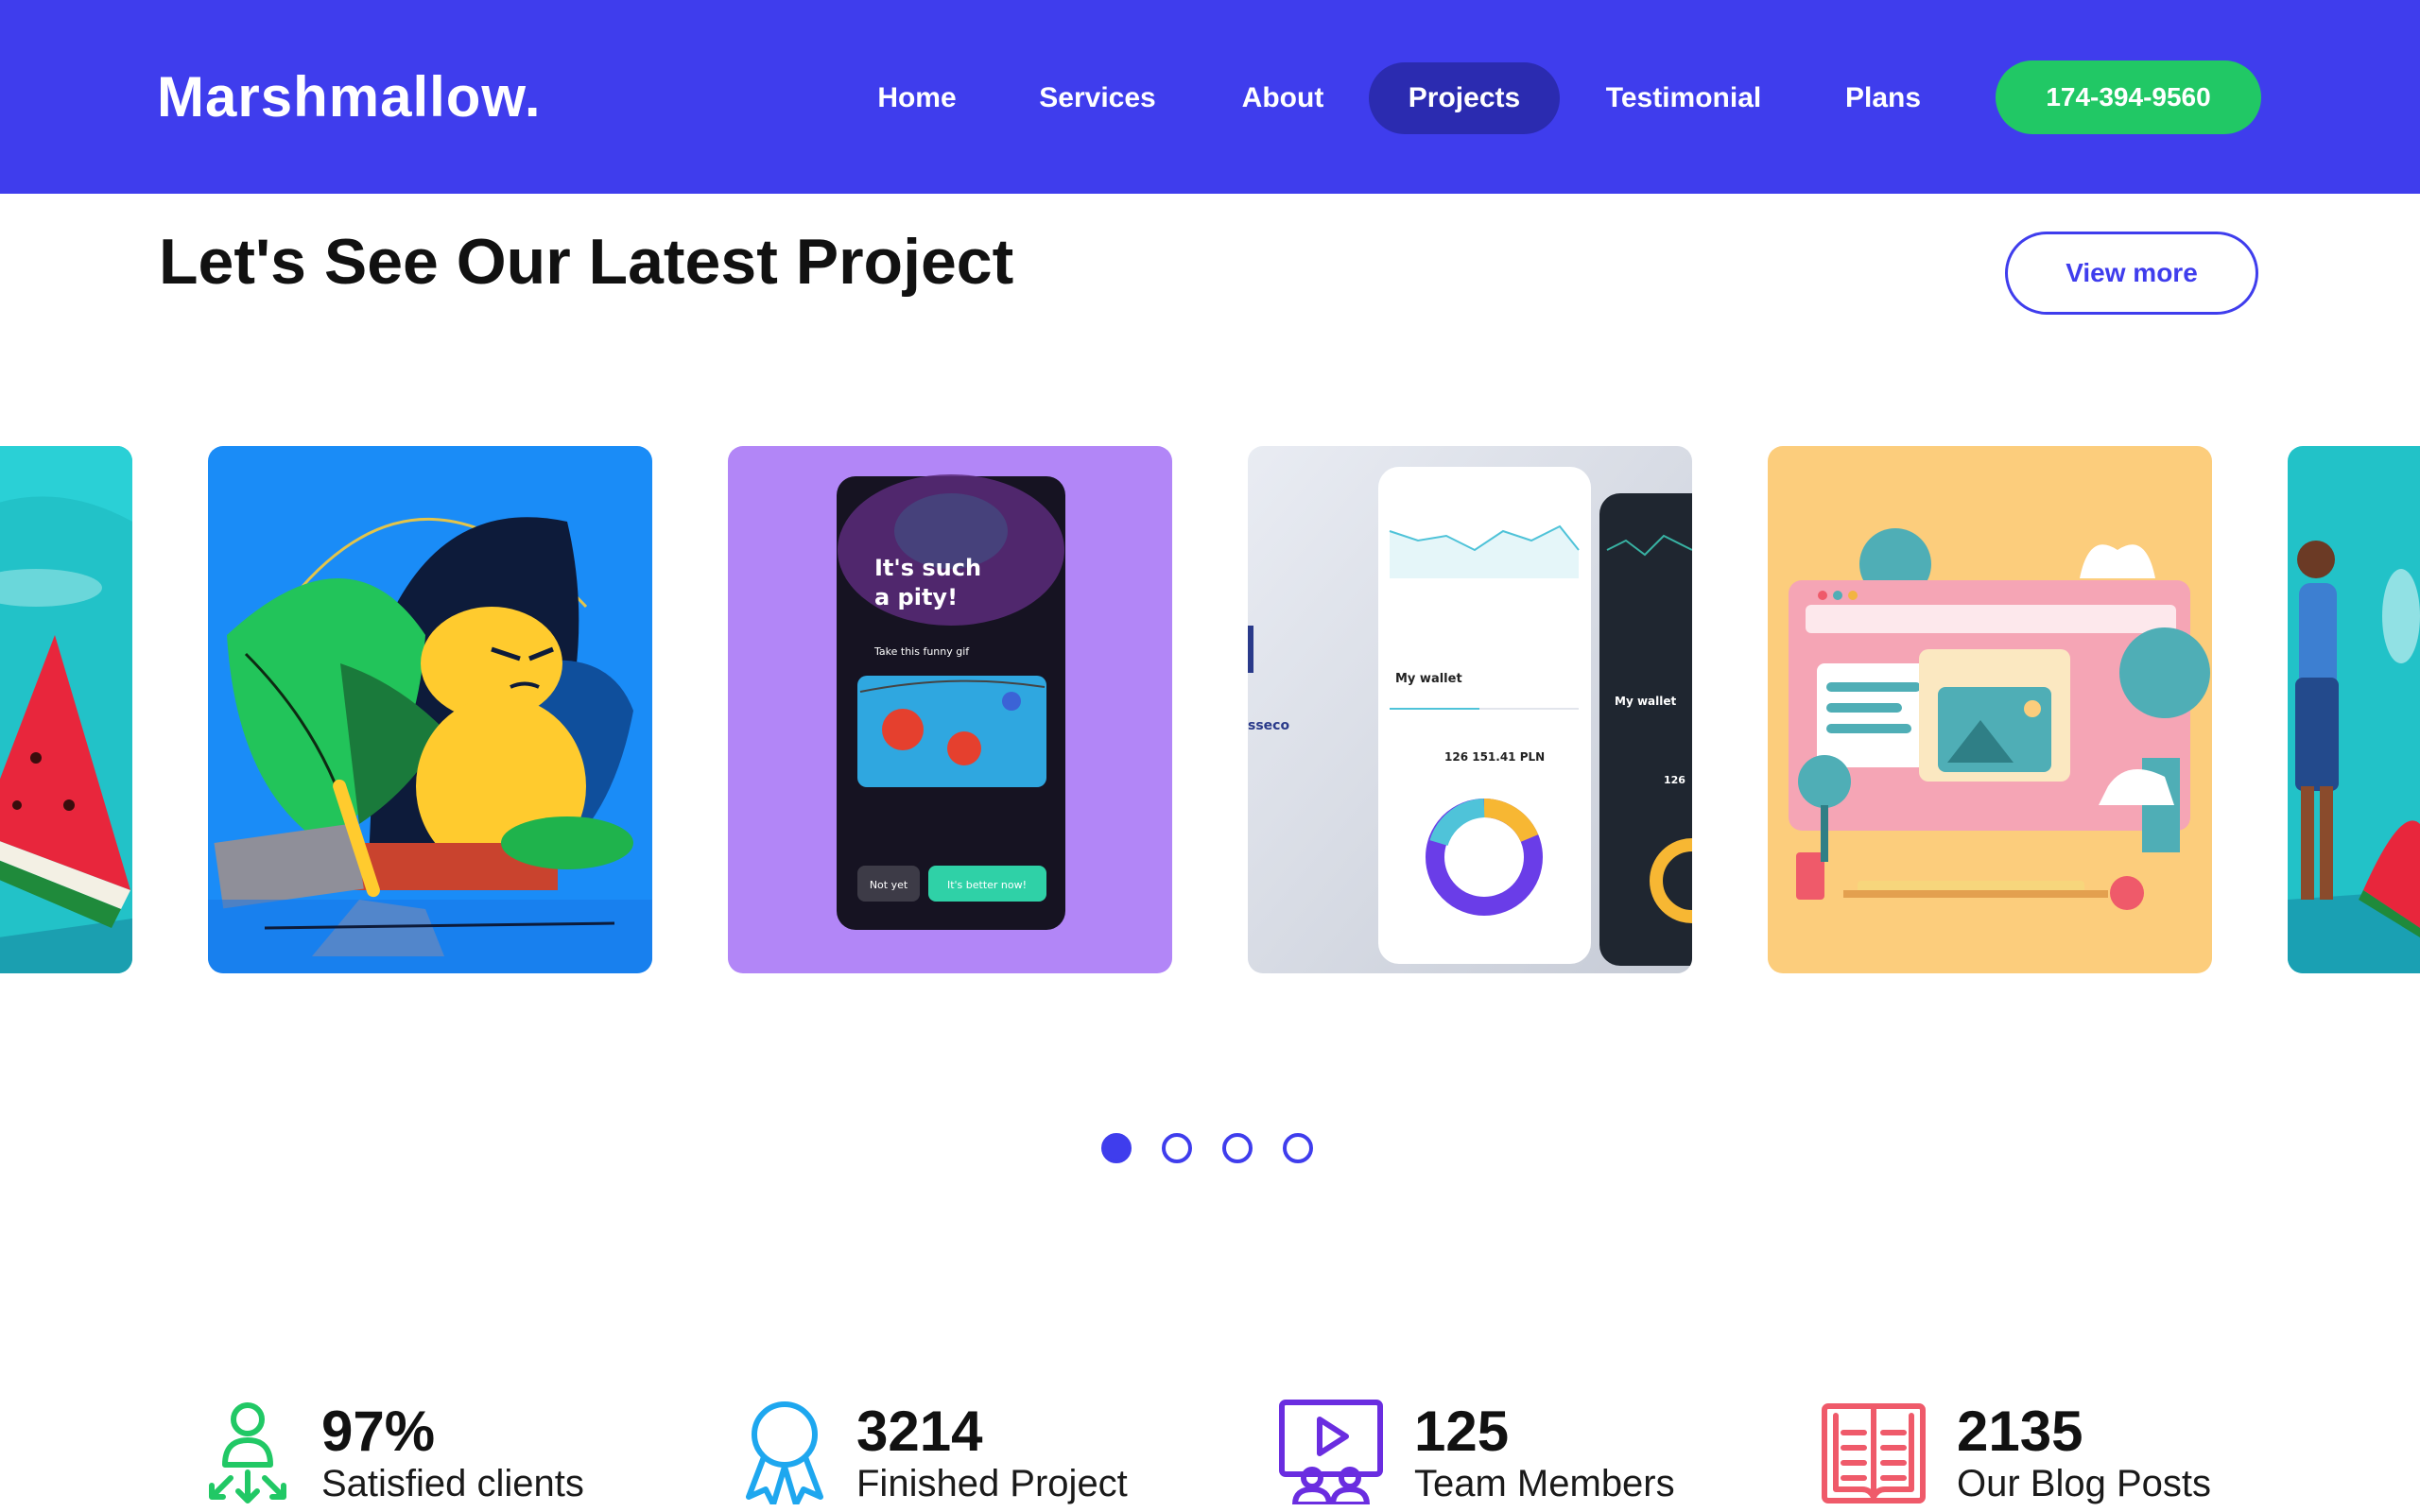 Image resolution: width=2420 pixels, height=1512 pixels. I want to click on project-card-desktop, so click(1990, 709).